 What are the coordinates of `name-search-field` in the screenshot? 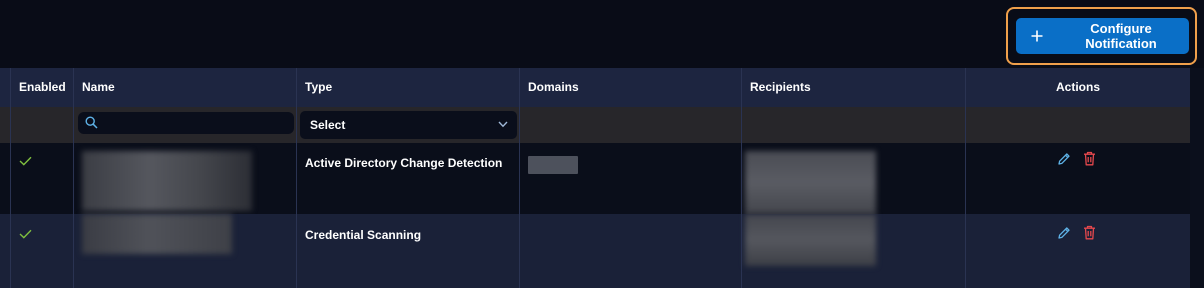 It's located at (186, 123).